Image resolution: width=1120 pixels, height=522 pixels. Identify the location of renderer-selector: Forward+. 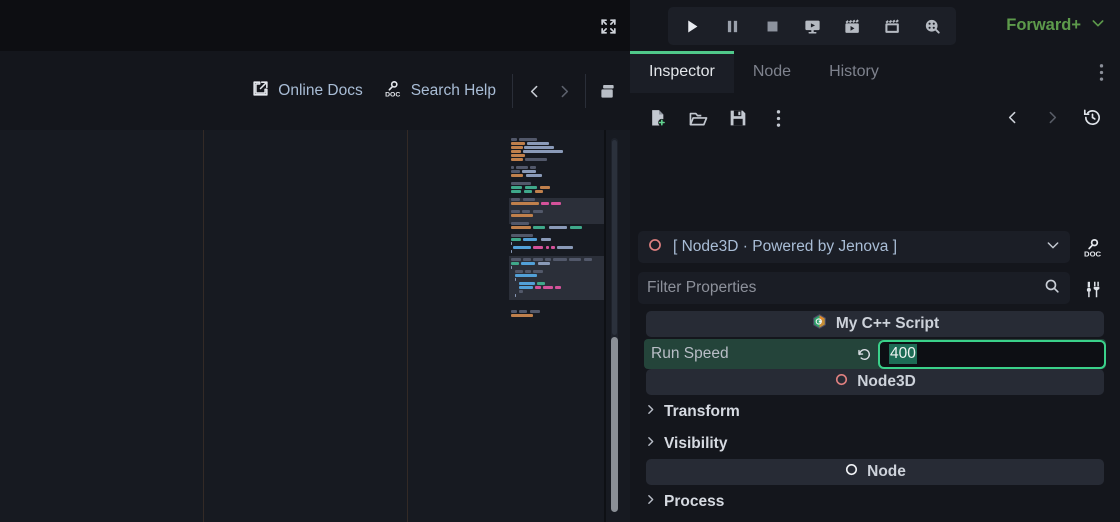
(1056, 25).